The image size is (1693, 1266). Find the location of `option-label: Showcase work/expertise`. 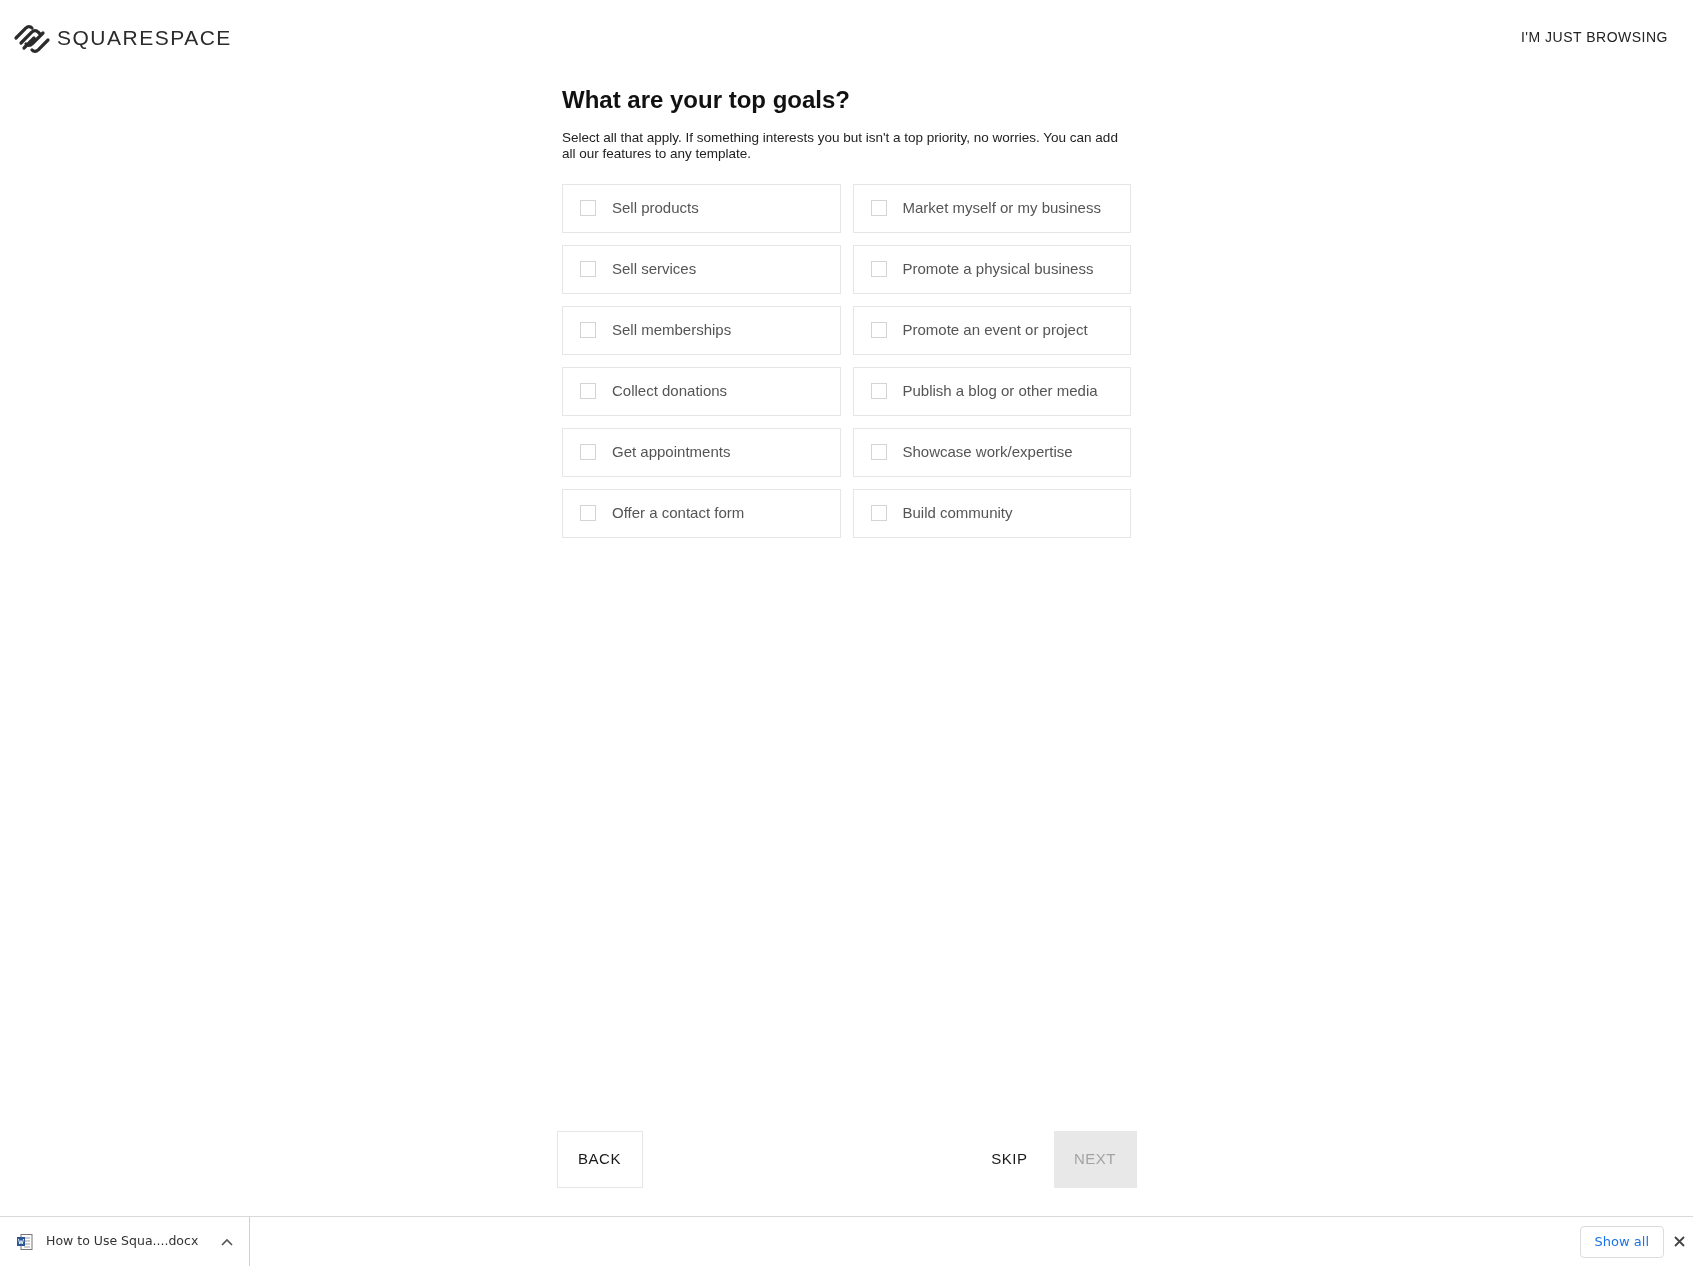

option-label: Showcase work/expertise is located at coordinates (987, 451).